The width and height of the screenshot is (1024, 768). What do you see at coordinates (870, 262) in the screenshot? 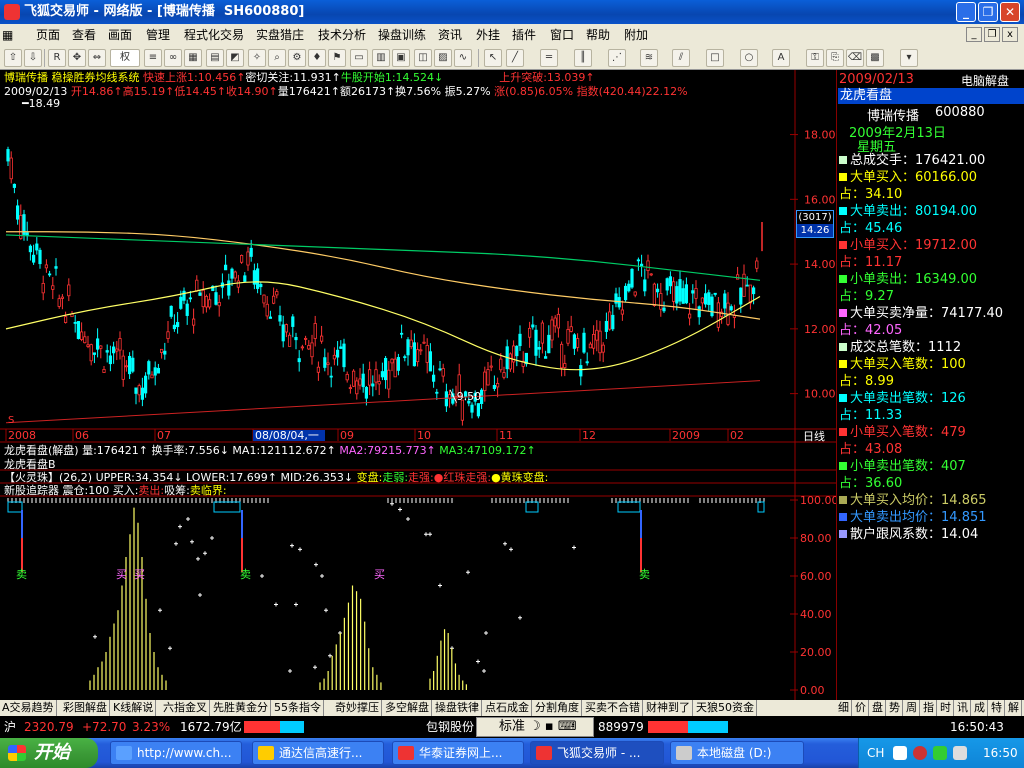
I see `stat-row: 占：11.17` at bounding box center [870, 262].